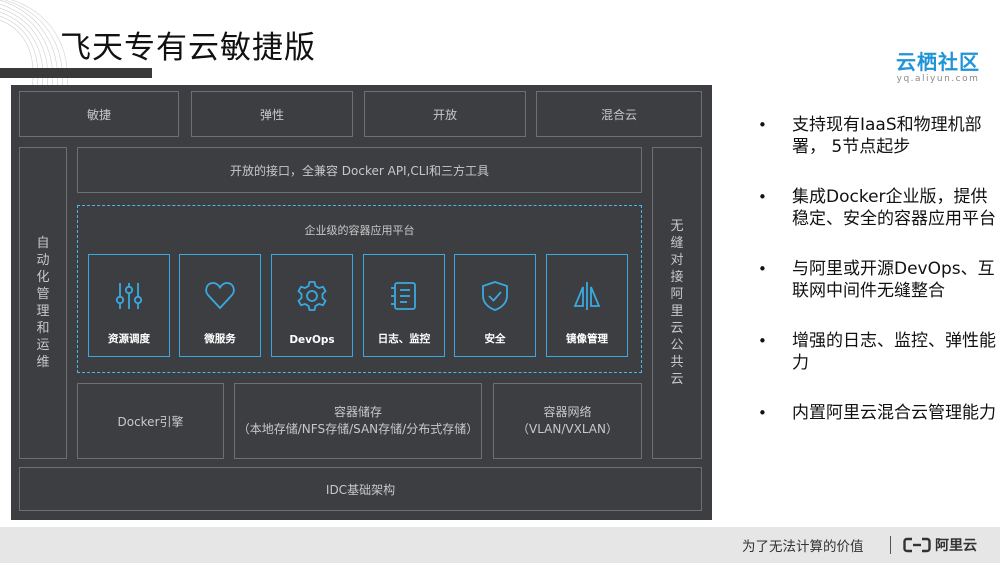  Describe the element at coordinates (938, 62) in the screenshot. I see `logo-main-text: 云栖社区` at that location.